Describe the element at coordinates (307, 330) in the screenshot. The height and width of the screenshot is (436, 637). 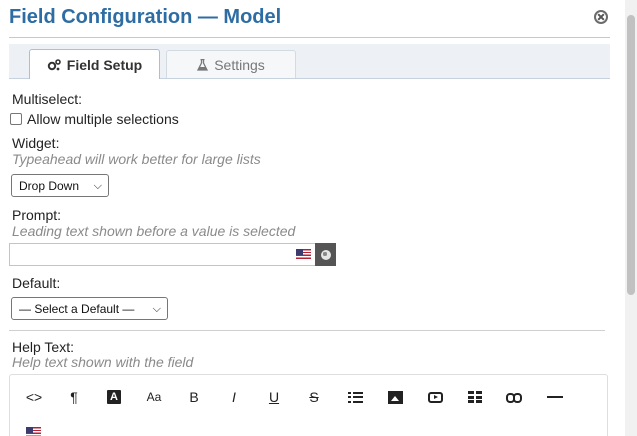
I see `section-divider` at that location.